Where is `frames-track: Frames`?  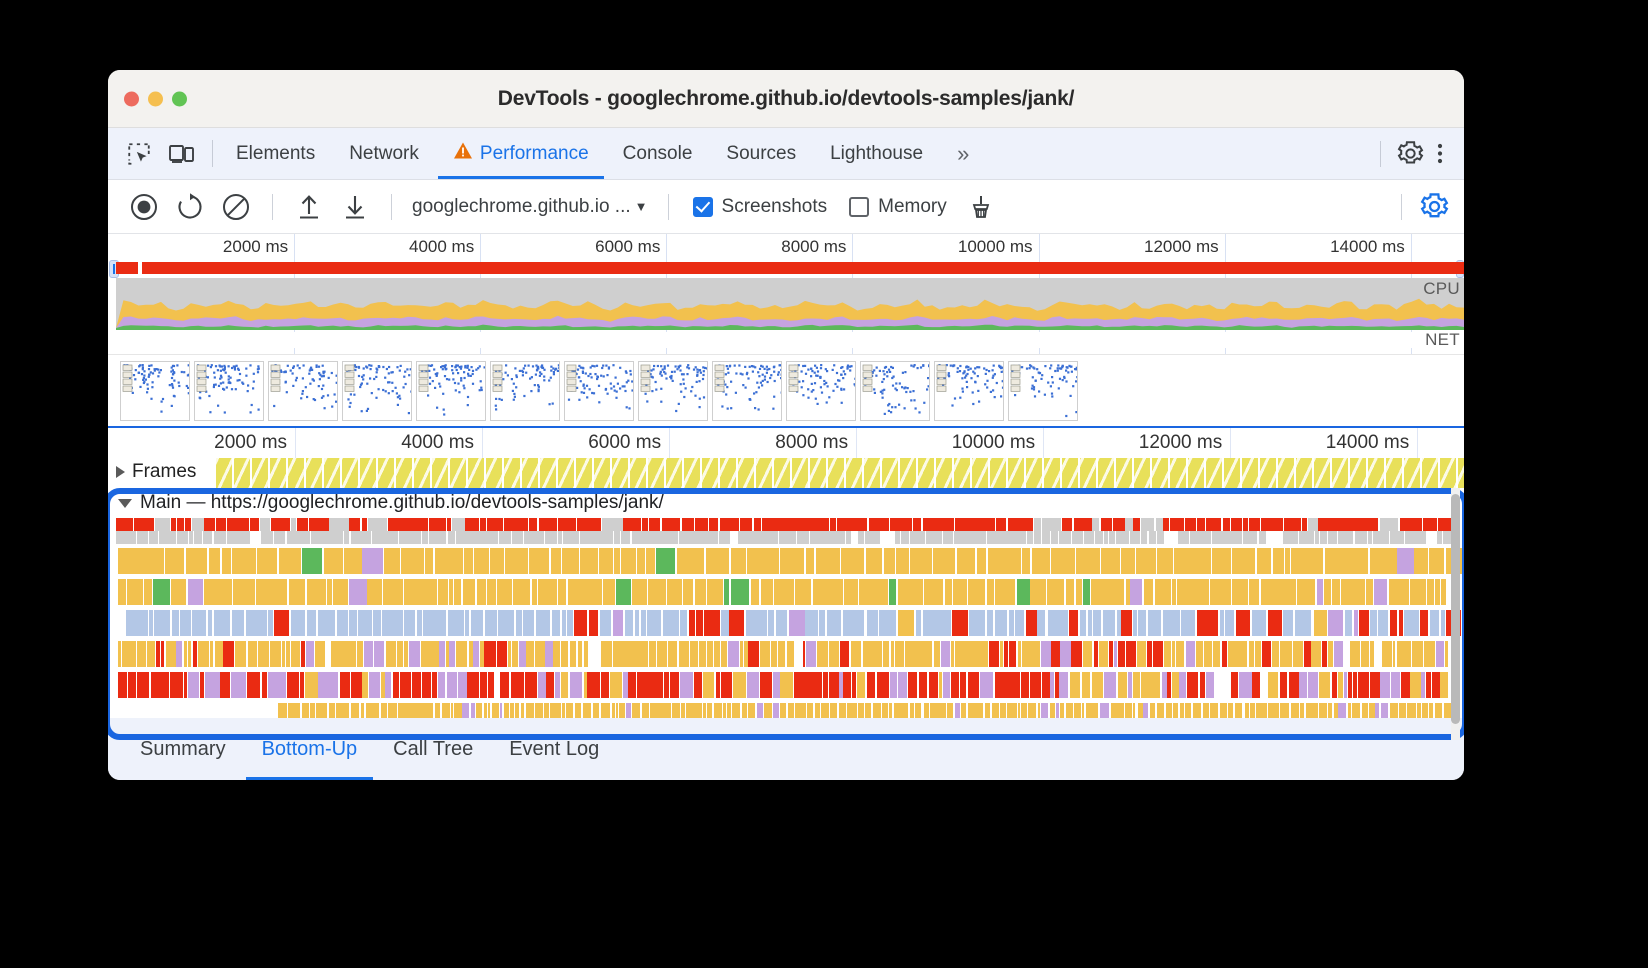 frames-track: Frames is located at coordinates (786, 473).